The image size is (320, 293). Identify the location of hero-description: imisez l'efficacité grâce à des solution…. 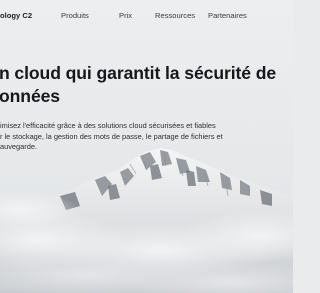
(111, 136).